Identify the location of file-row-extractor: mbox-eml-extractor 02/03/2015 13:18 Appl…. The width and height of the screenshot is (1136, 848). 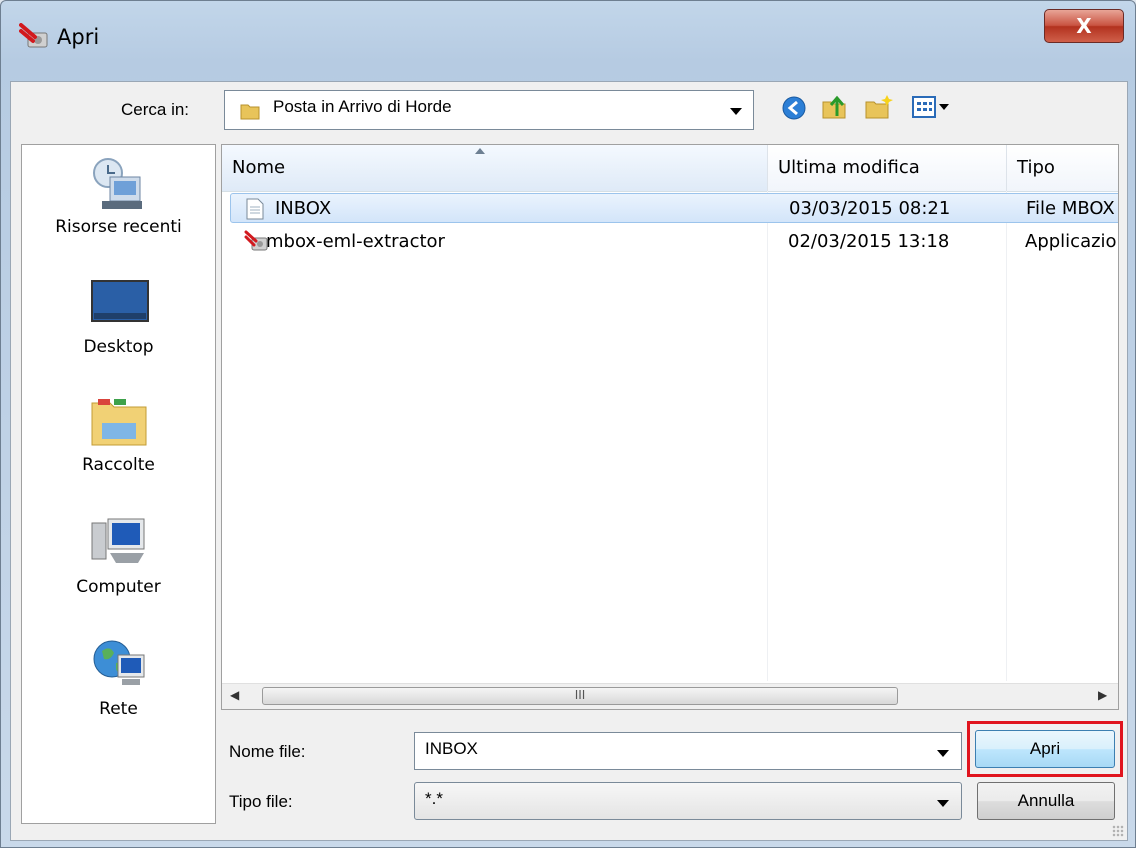
(674, 242).